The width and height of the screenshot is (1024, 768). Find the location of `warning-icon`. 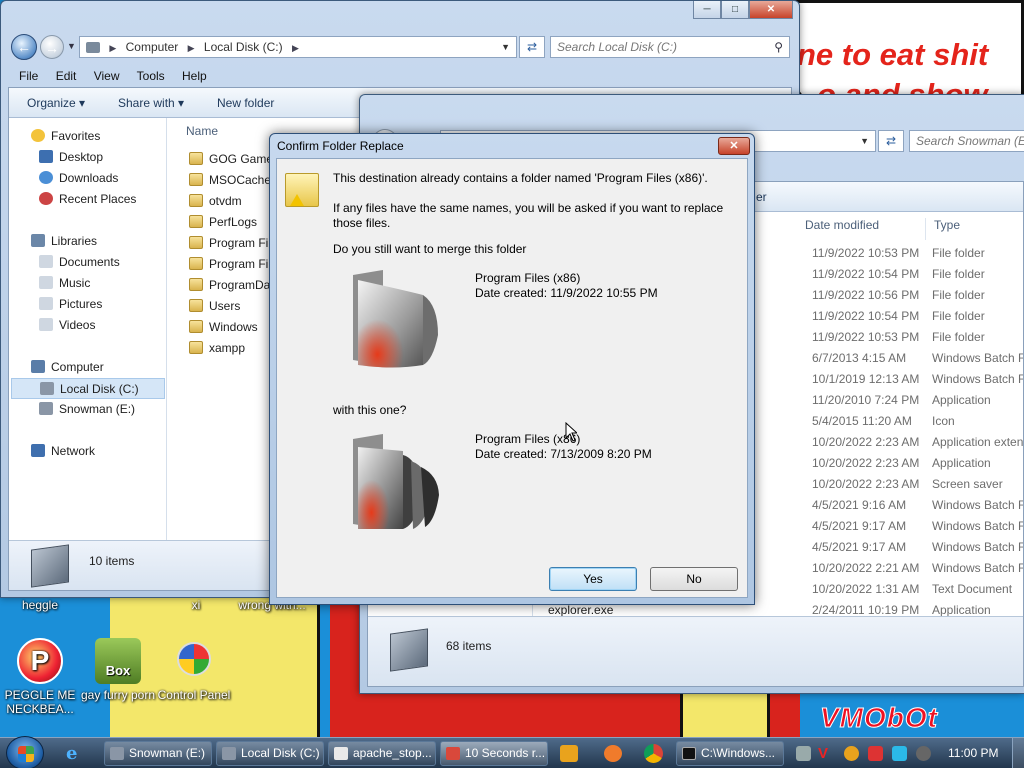

warning-icon is located at coordinates (297, 200).